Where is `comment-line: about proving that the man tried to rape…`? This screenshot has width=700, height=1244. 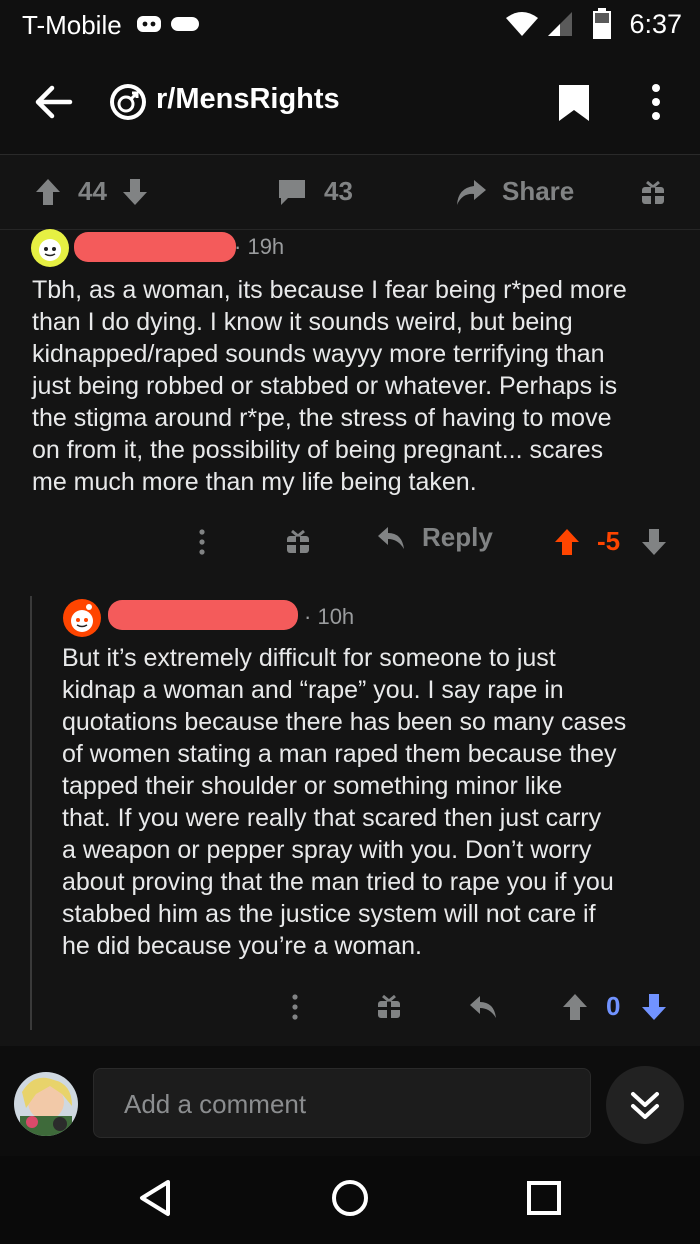 comment-line: about proving that the man tried to rape… is located at coordinates (338, 882).